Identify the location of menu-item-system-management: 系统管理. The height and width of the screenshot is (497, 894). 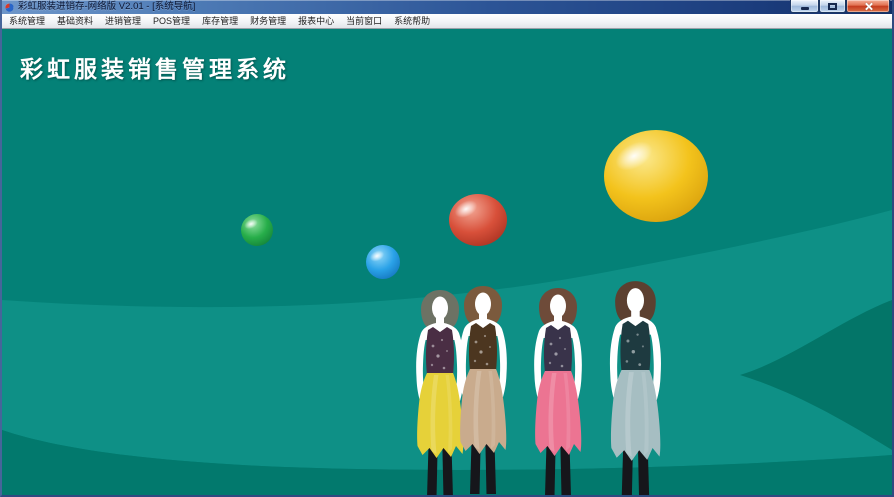
(27, 21).